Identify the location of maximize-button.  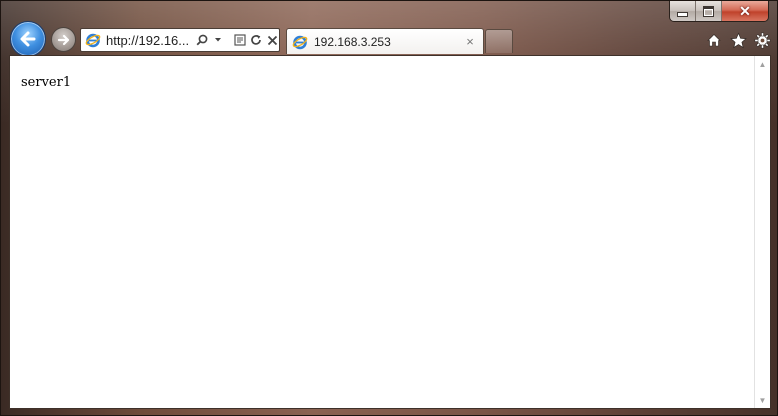
(709, 11).